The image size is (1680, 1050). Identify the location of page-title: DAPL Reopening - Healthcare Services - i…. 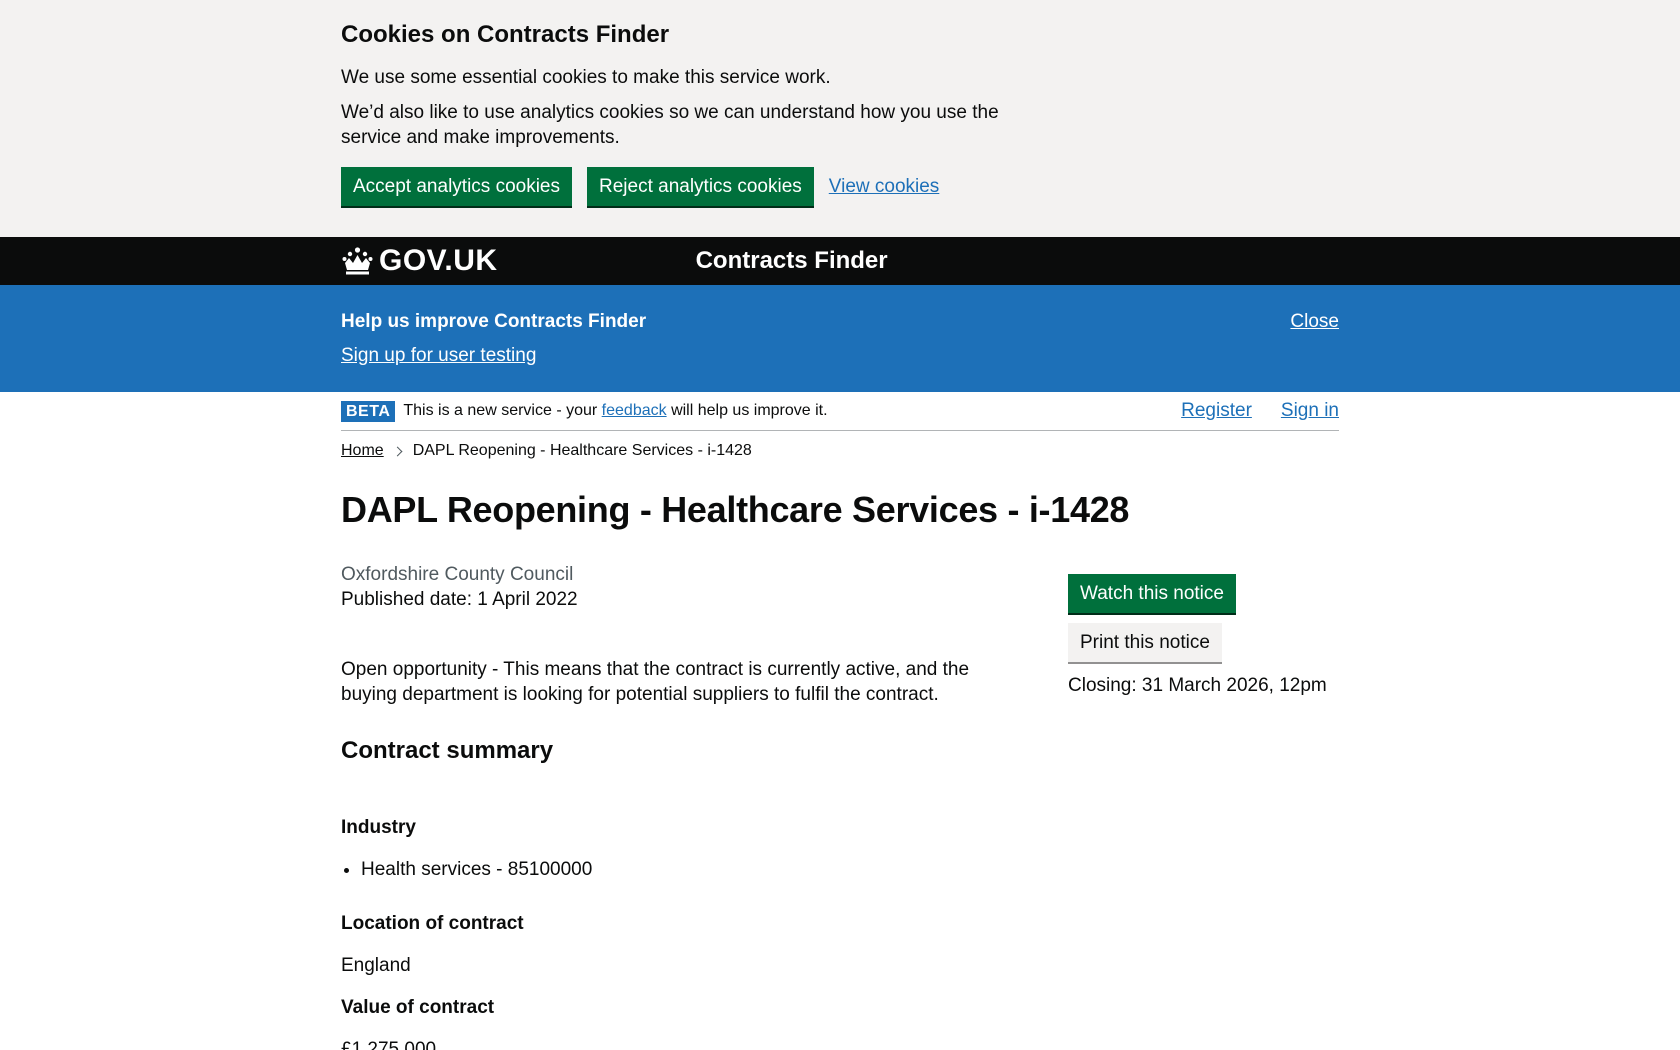
(735, 509).